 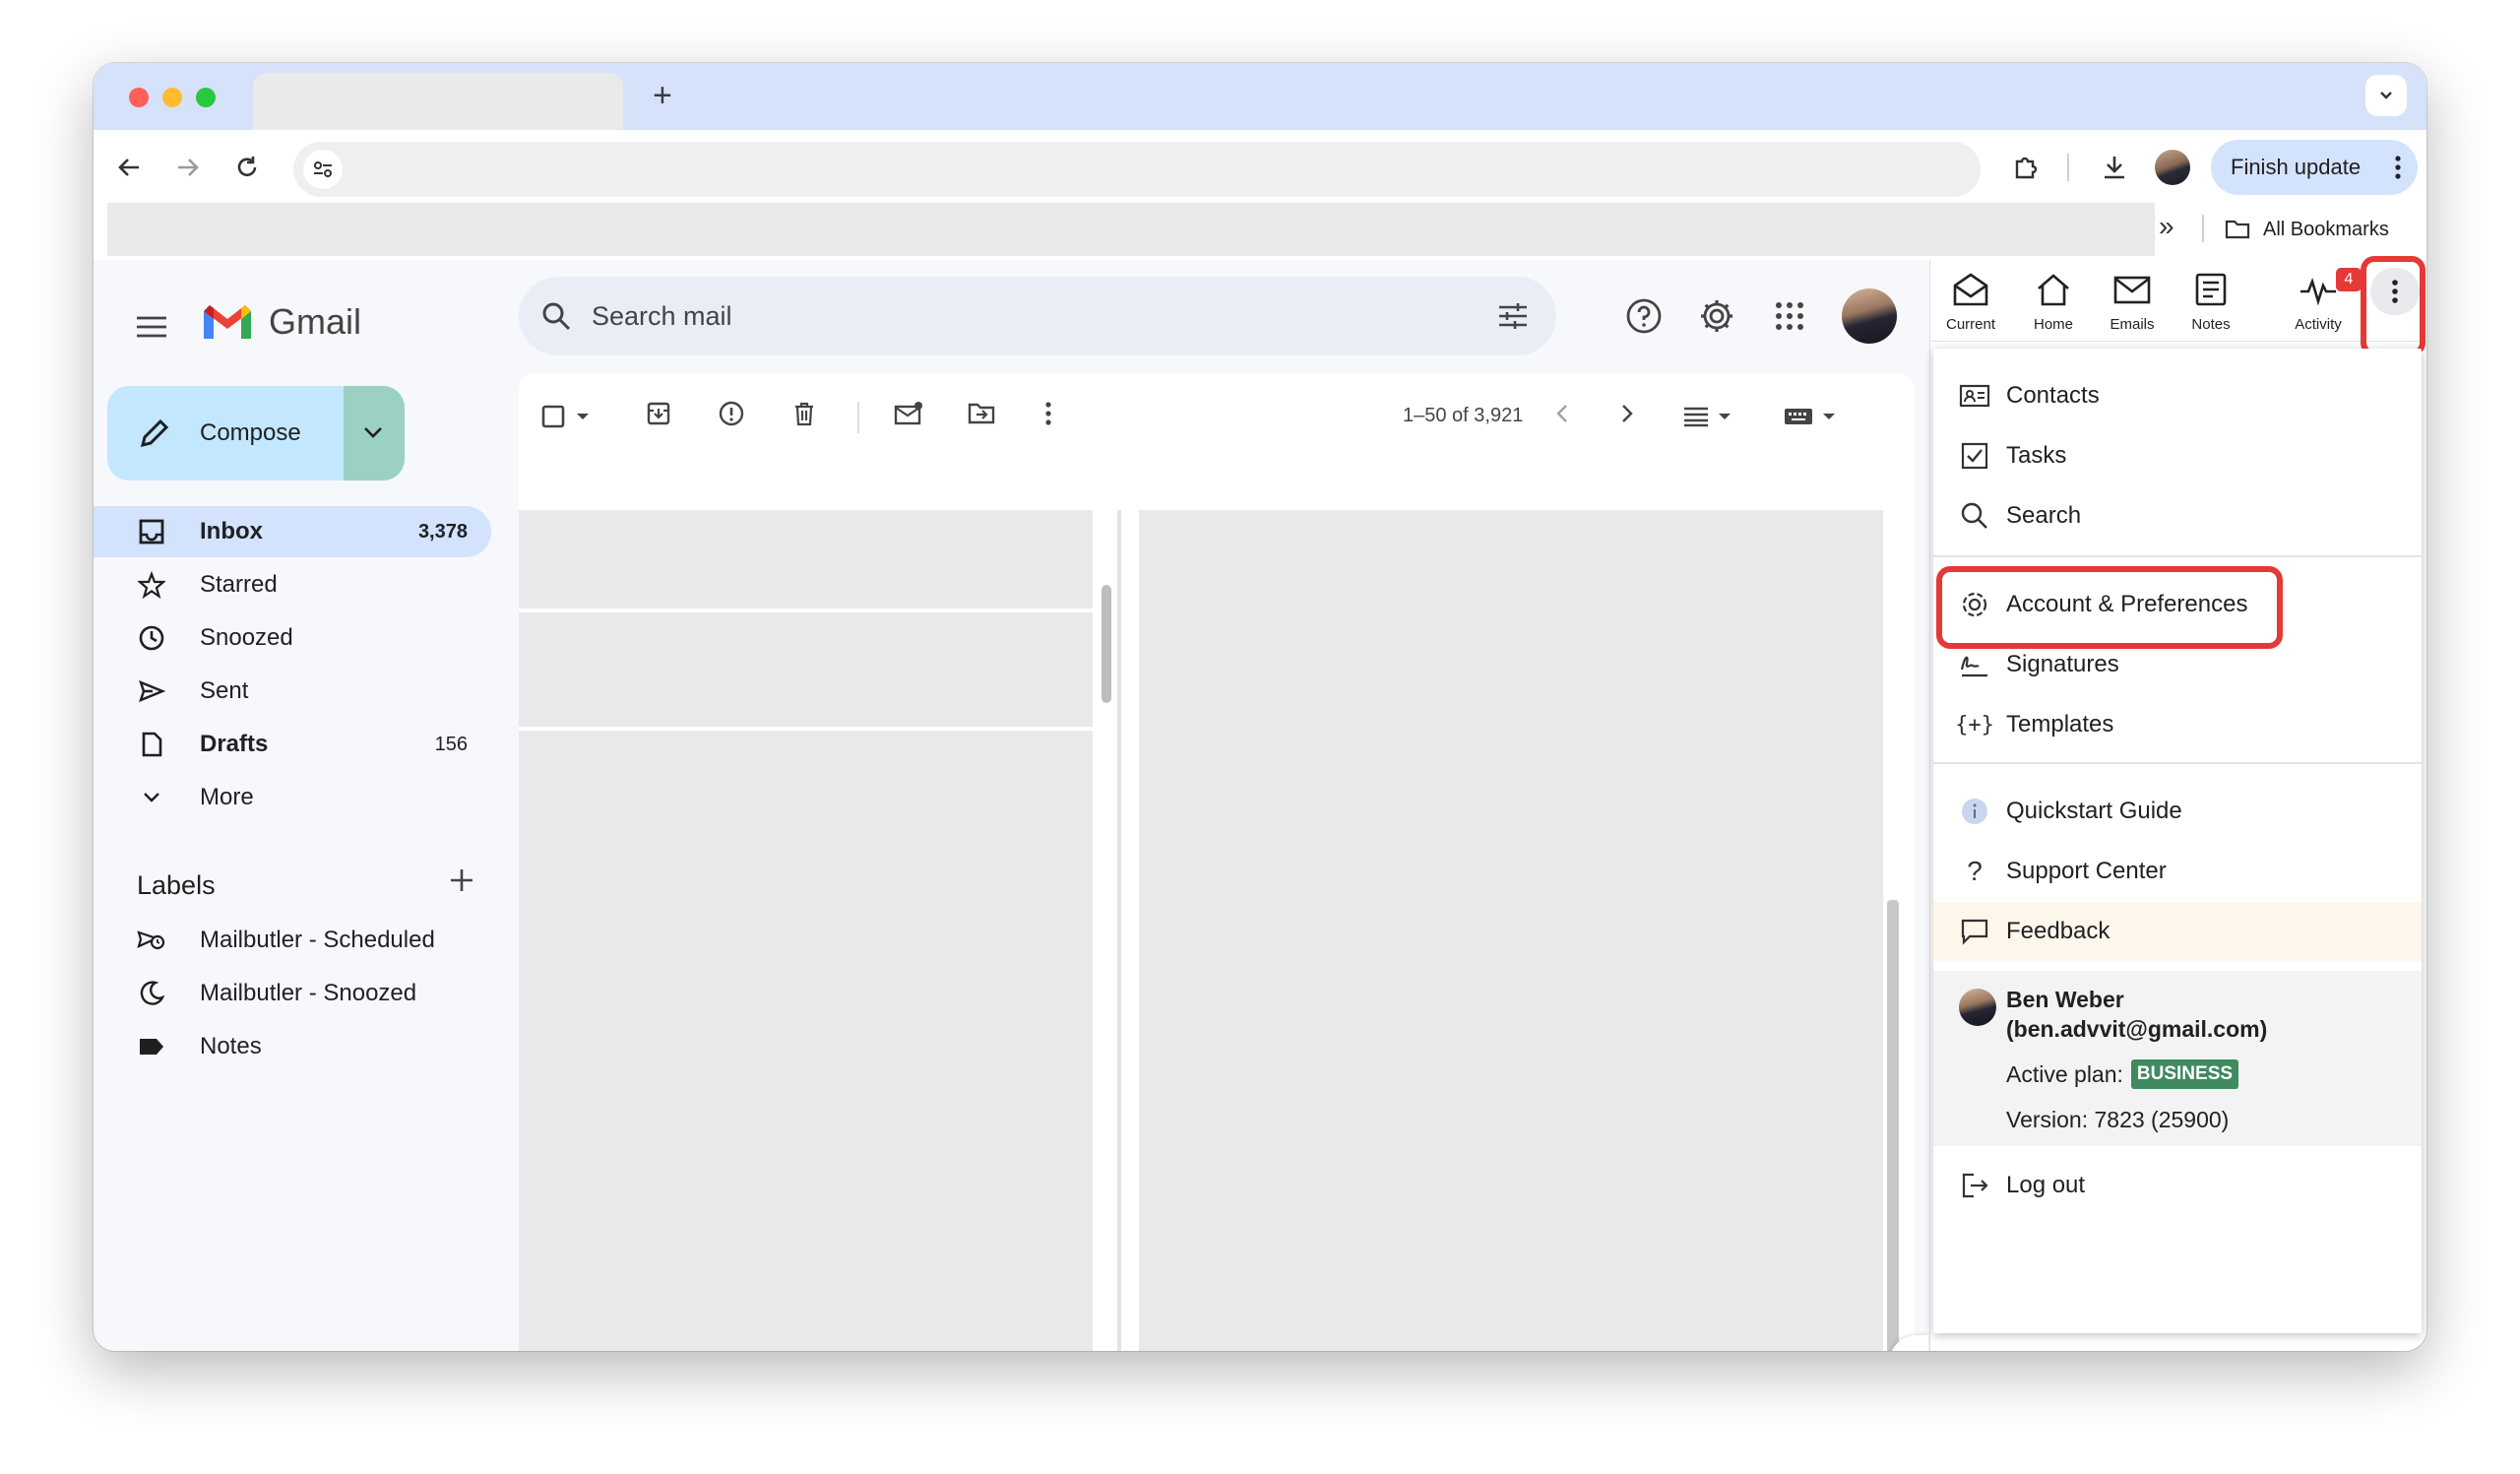 What do you see at coordinates (2177, 515) in the screenshot?
I see `menu-item-search: Search` at bounding box center [2177, 515].